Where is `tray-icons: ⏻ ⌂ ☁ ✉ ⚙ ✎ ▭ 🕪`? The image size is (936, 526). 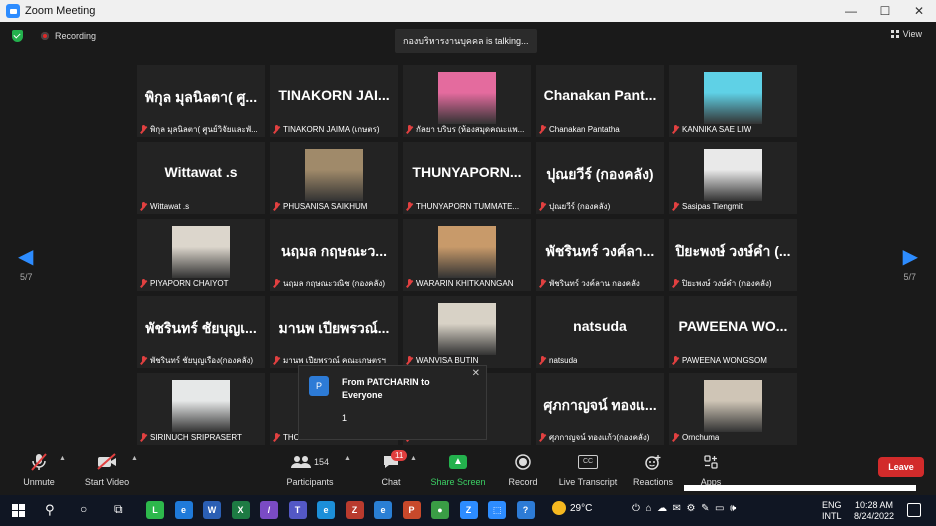 tray-icons: ⏻ ⌂ ☁ ✉ ⚙ ✎ ▭ 🕪 is located at coordinates (684, 508).